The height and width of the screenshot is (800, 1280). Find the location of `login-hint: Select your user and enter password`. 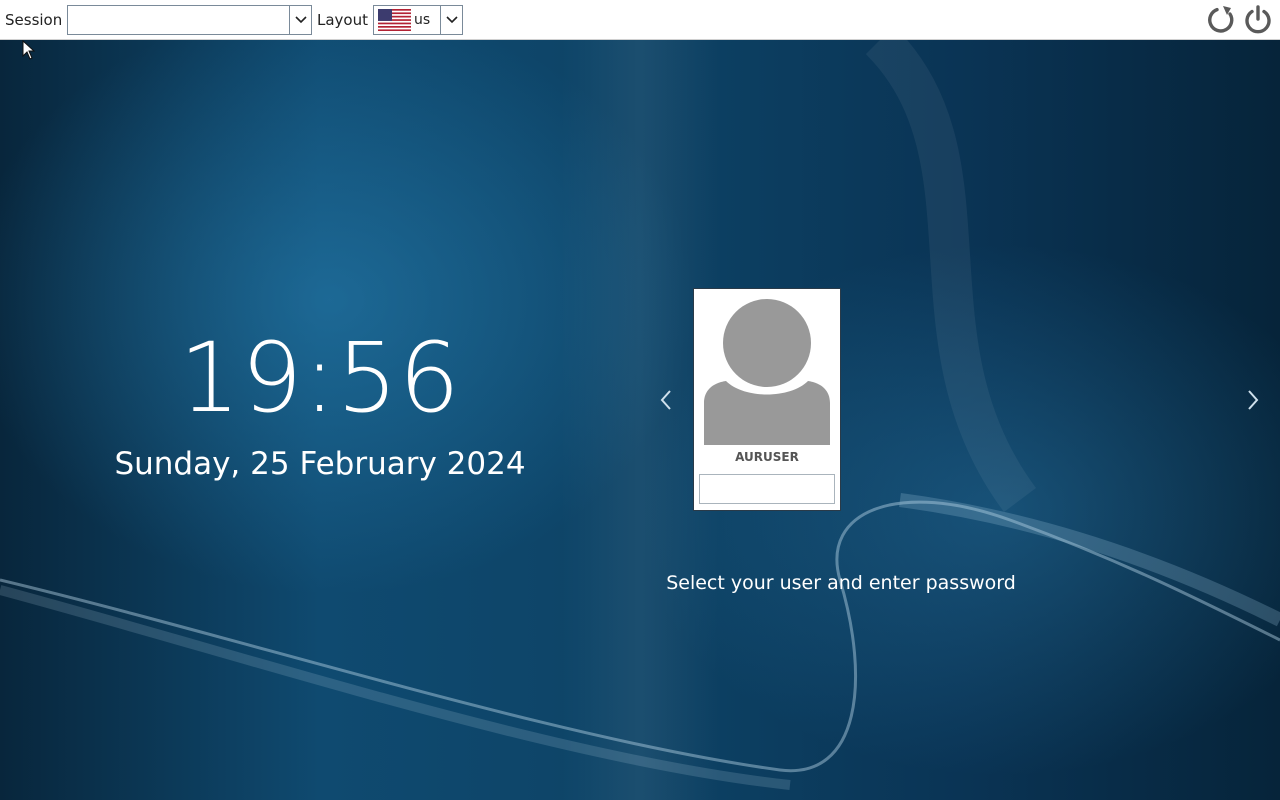

login-hint: Select your user and enter password is located at coordinates (841, 583).